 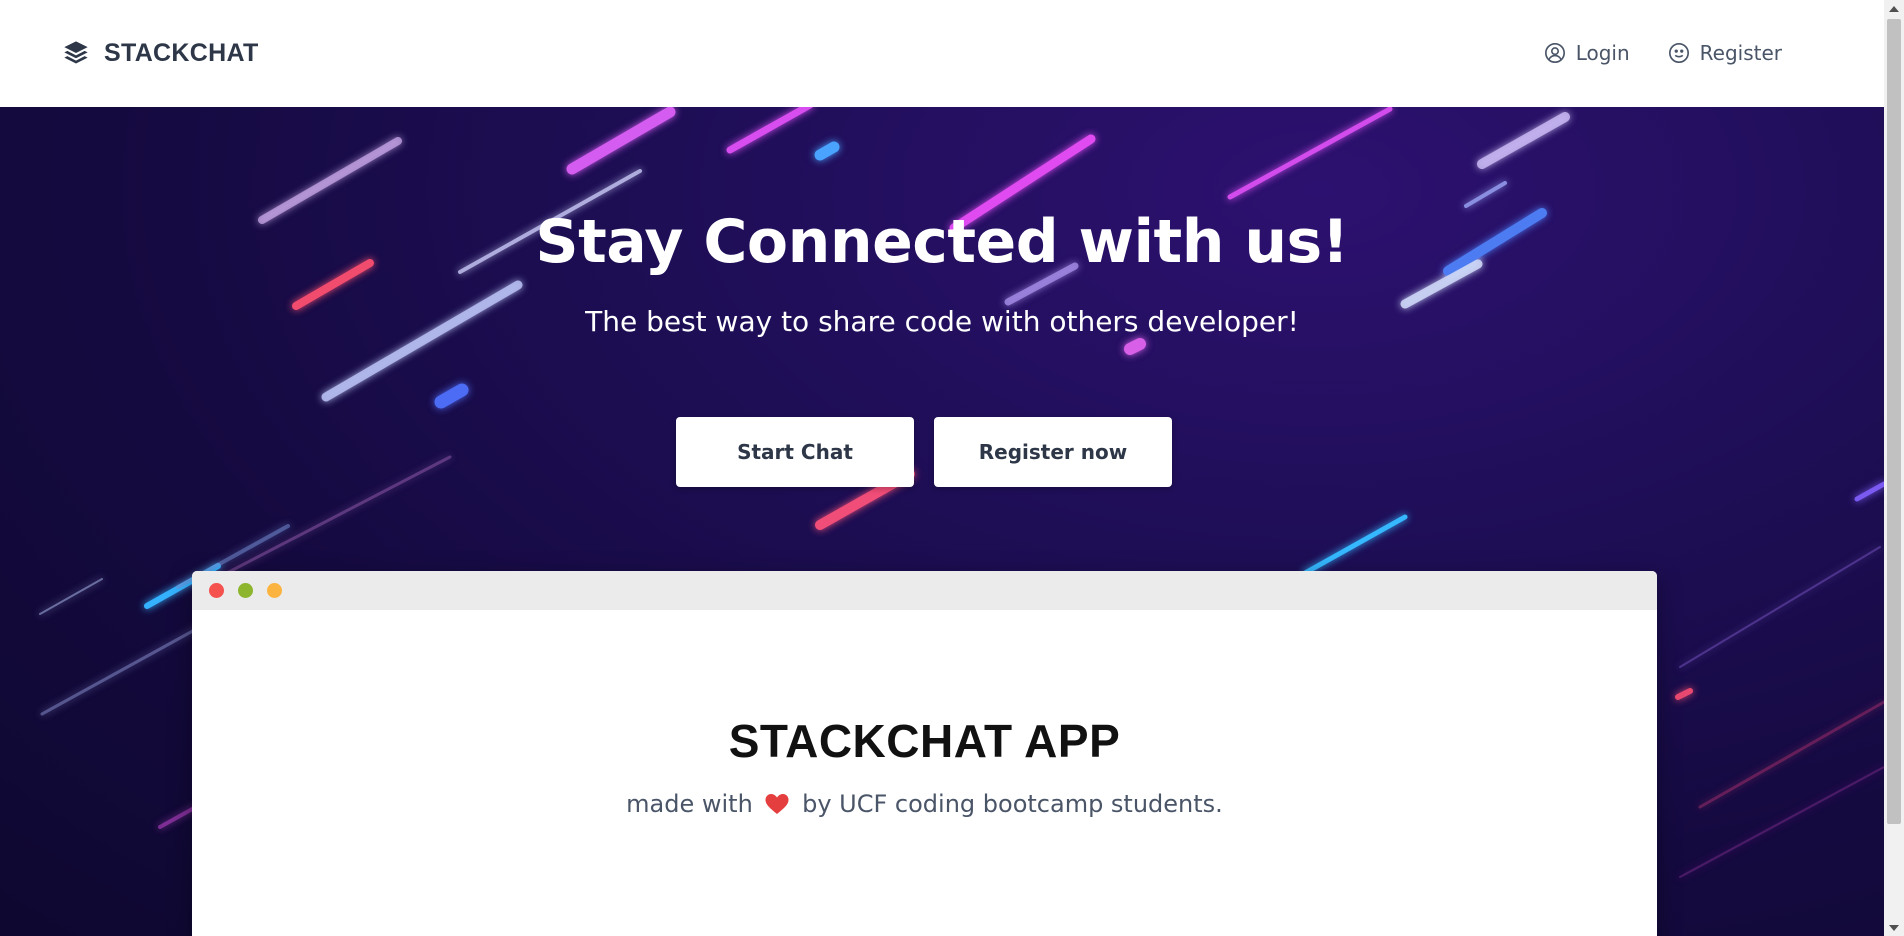 What do you see at coordinates (1012, 804) in the screenshot?
I see `tagline-suffix: by UCF coding bootcamp students.` at bounding box center [1012, 804].